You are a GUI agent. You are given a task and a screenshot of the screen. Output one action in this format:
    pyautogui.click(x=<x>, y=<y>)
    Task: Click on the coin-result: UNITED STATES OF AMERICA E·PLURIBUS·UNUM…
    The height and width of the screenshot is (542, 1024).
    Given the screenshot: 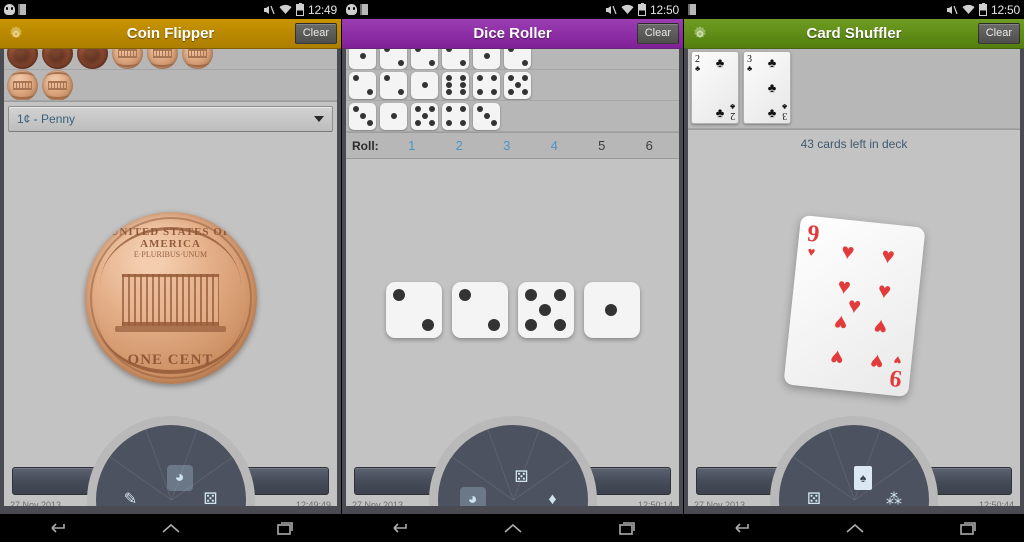 What is the action you would take?
    pyautogui.click(x=170, y=298)
    